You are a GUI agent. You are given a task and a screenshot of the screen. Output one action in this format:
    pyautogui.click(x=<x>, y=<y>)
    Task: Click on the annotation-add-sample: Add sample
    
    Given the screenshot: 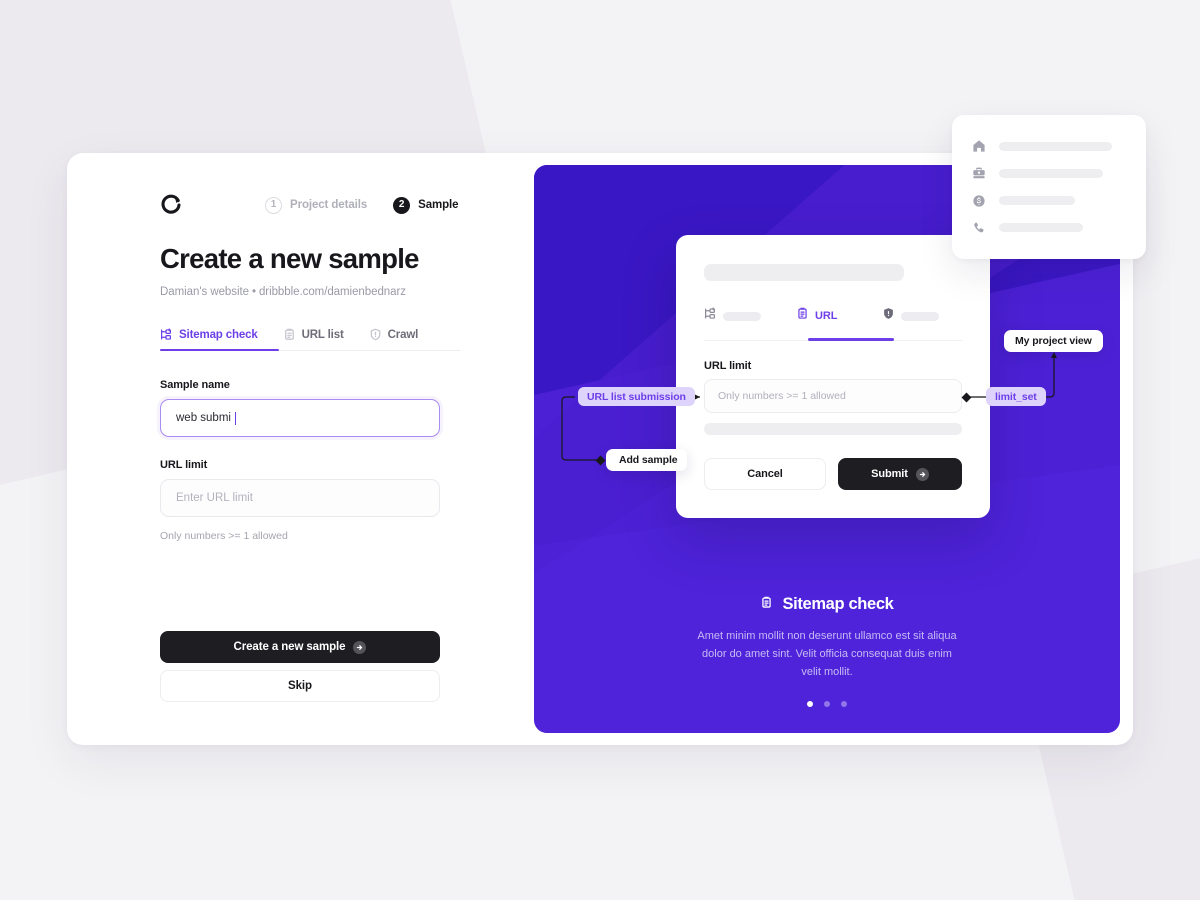 What is the action you would take?
    pyautogui.click(x=646, y=460)
    